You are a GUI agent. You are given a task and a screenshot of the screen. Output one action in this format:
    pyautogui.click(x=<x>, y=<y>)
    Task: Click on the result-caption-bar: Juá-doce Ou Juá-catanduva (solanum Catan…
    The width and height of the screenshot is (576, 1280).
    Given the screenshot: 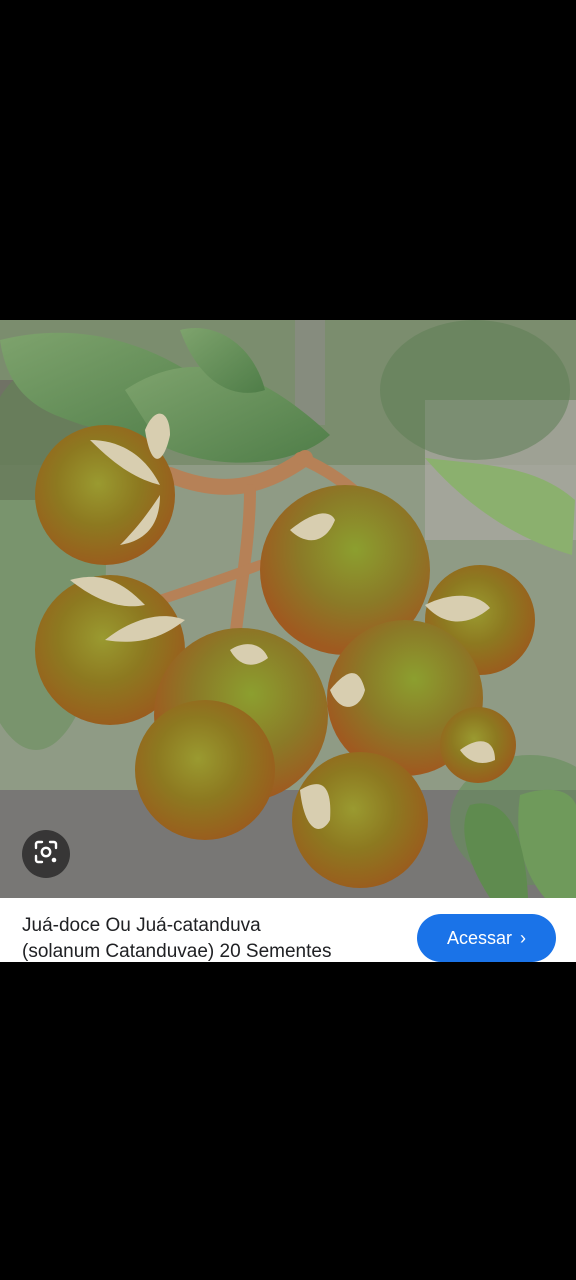 What is the action you would take?
    pyautogui.click(x=288, y=930)
    